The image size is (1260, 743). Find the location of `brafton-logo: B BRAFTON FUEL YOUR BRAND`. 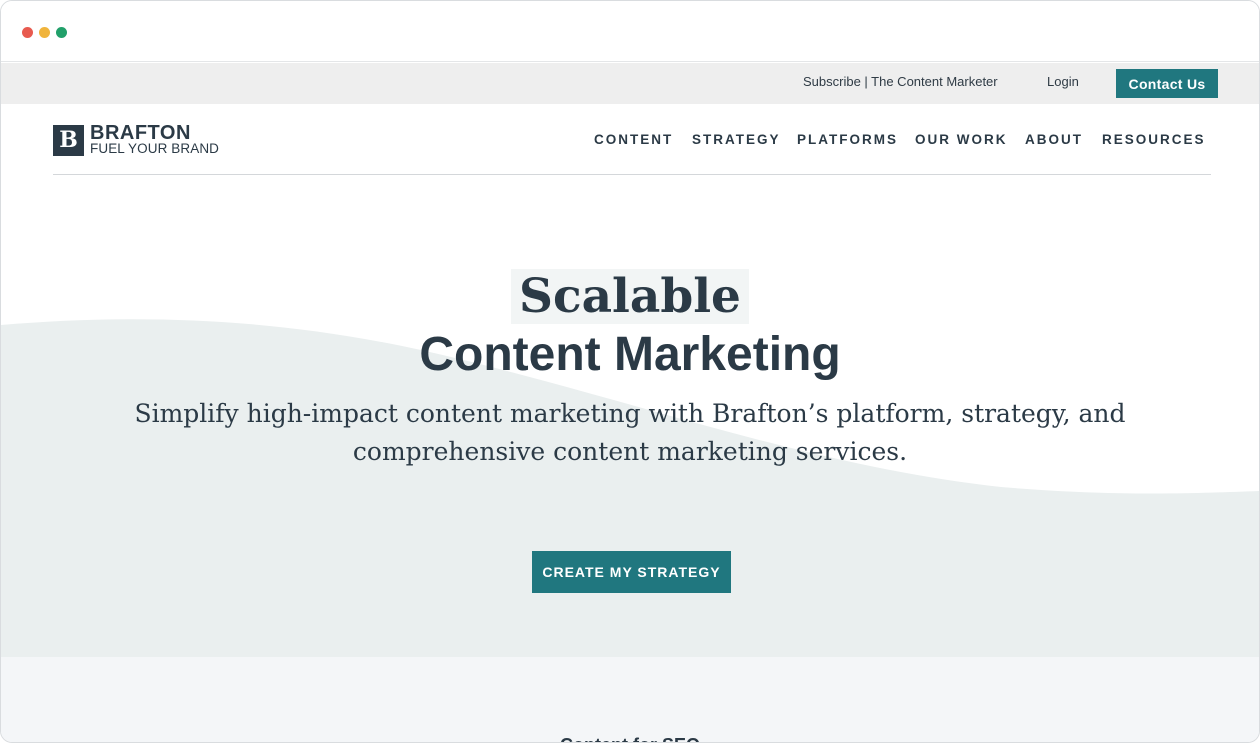

brafton-logo: B BRAFTON FUEL YOUR BRAND is located at coordinates (136, 139).